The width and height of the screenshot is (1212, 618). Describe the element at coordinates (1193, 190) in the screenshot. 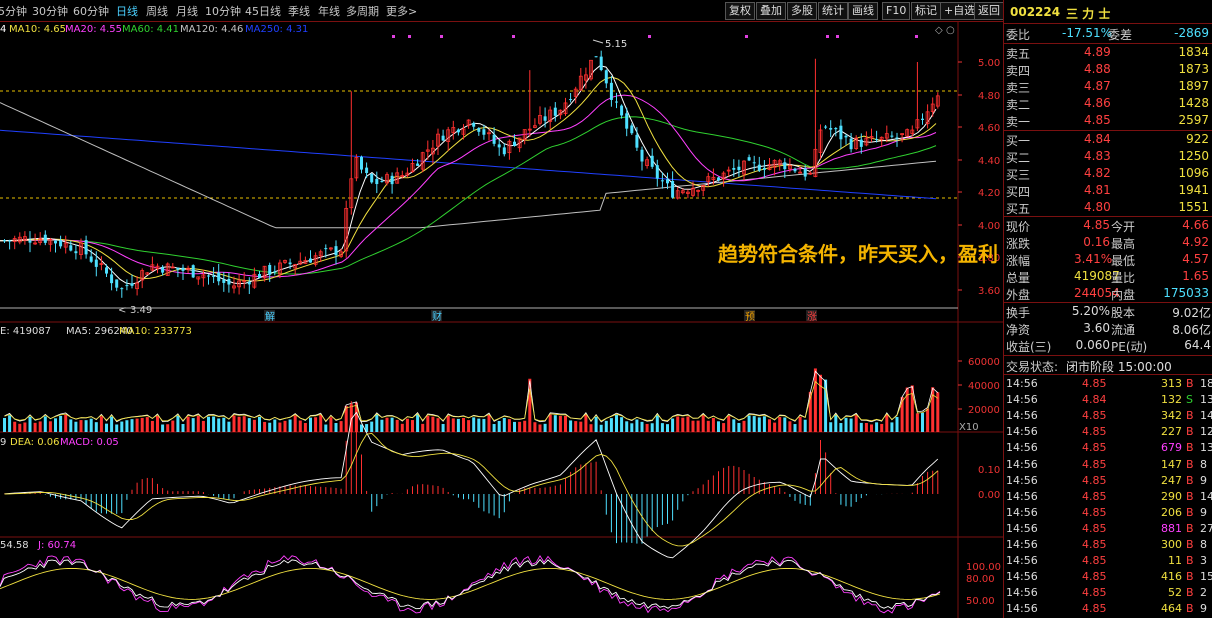

I see `bid-volume: 1941` at that location.